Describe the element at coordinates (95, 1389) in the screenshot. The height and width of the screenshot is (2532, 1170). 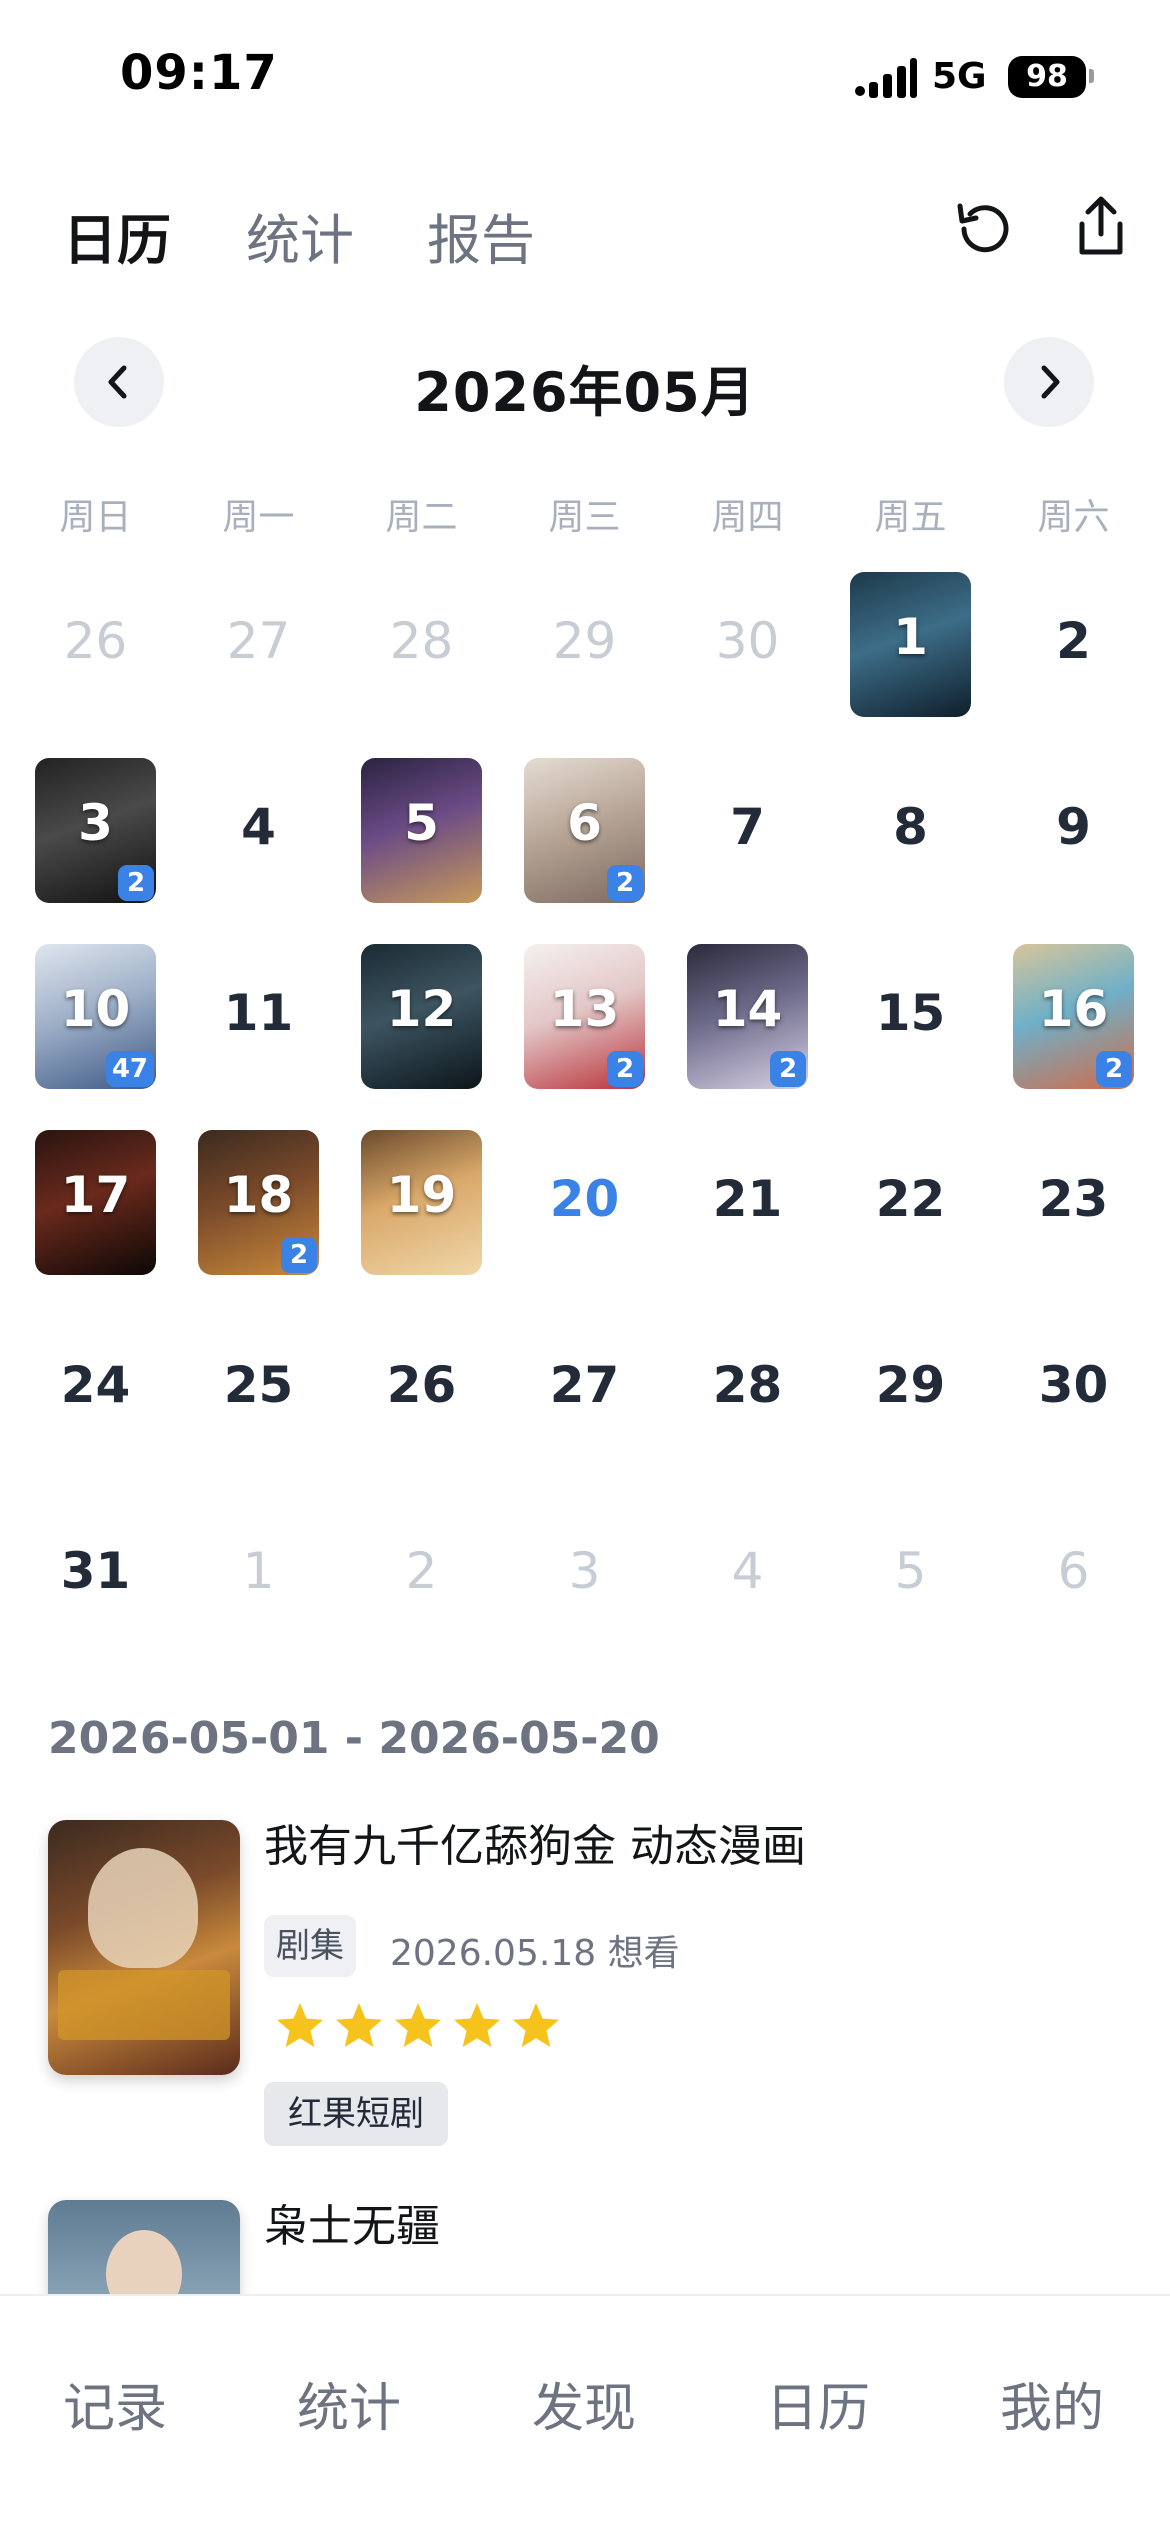
I see `calendar-day: 24` at that location.